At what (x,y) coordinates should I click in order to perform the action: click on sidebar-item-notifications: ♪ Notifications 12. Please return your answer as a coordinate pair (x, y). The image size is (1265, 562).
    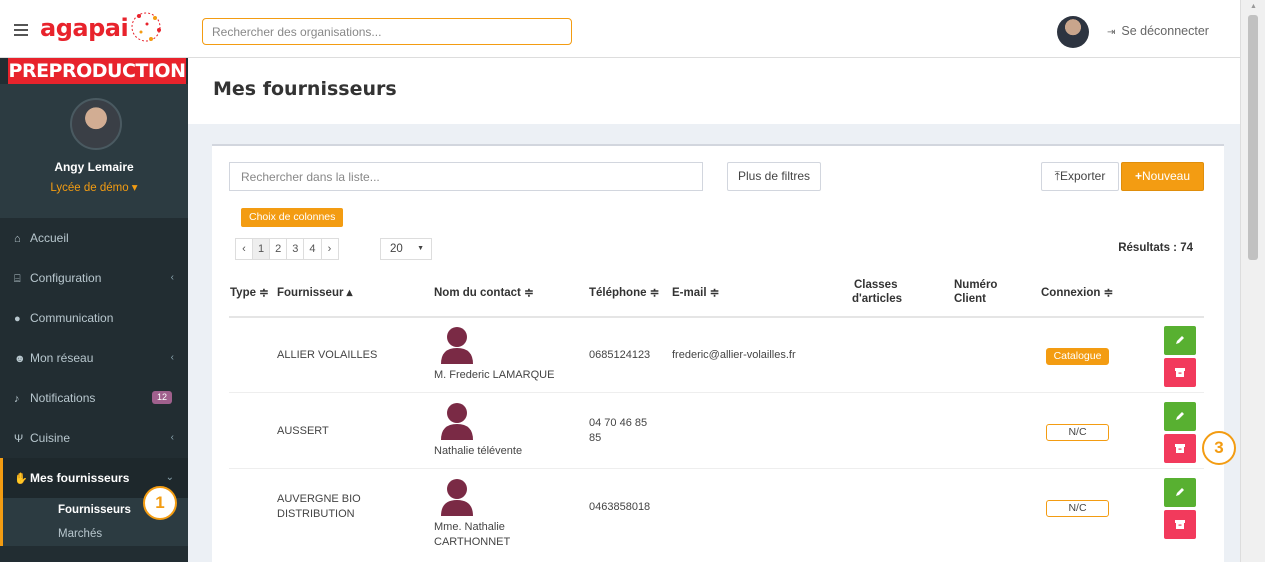
    Looking at the image, I should click on (94, 398).